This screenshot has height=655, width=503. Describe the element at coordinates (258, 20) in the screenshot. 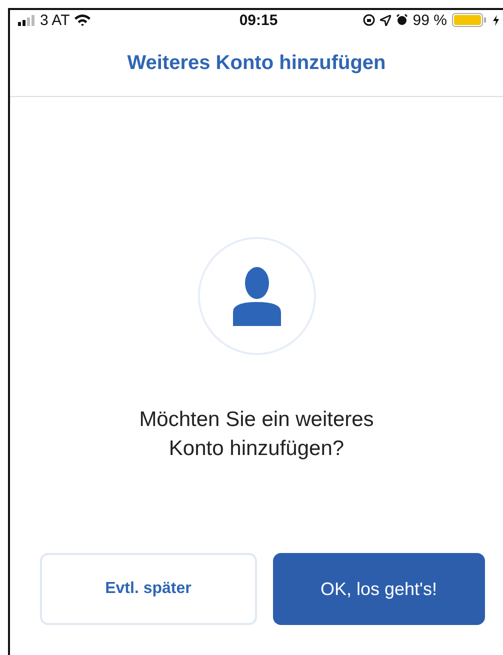

I see `clock-time: 09:15` at that location.